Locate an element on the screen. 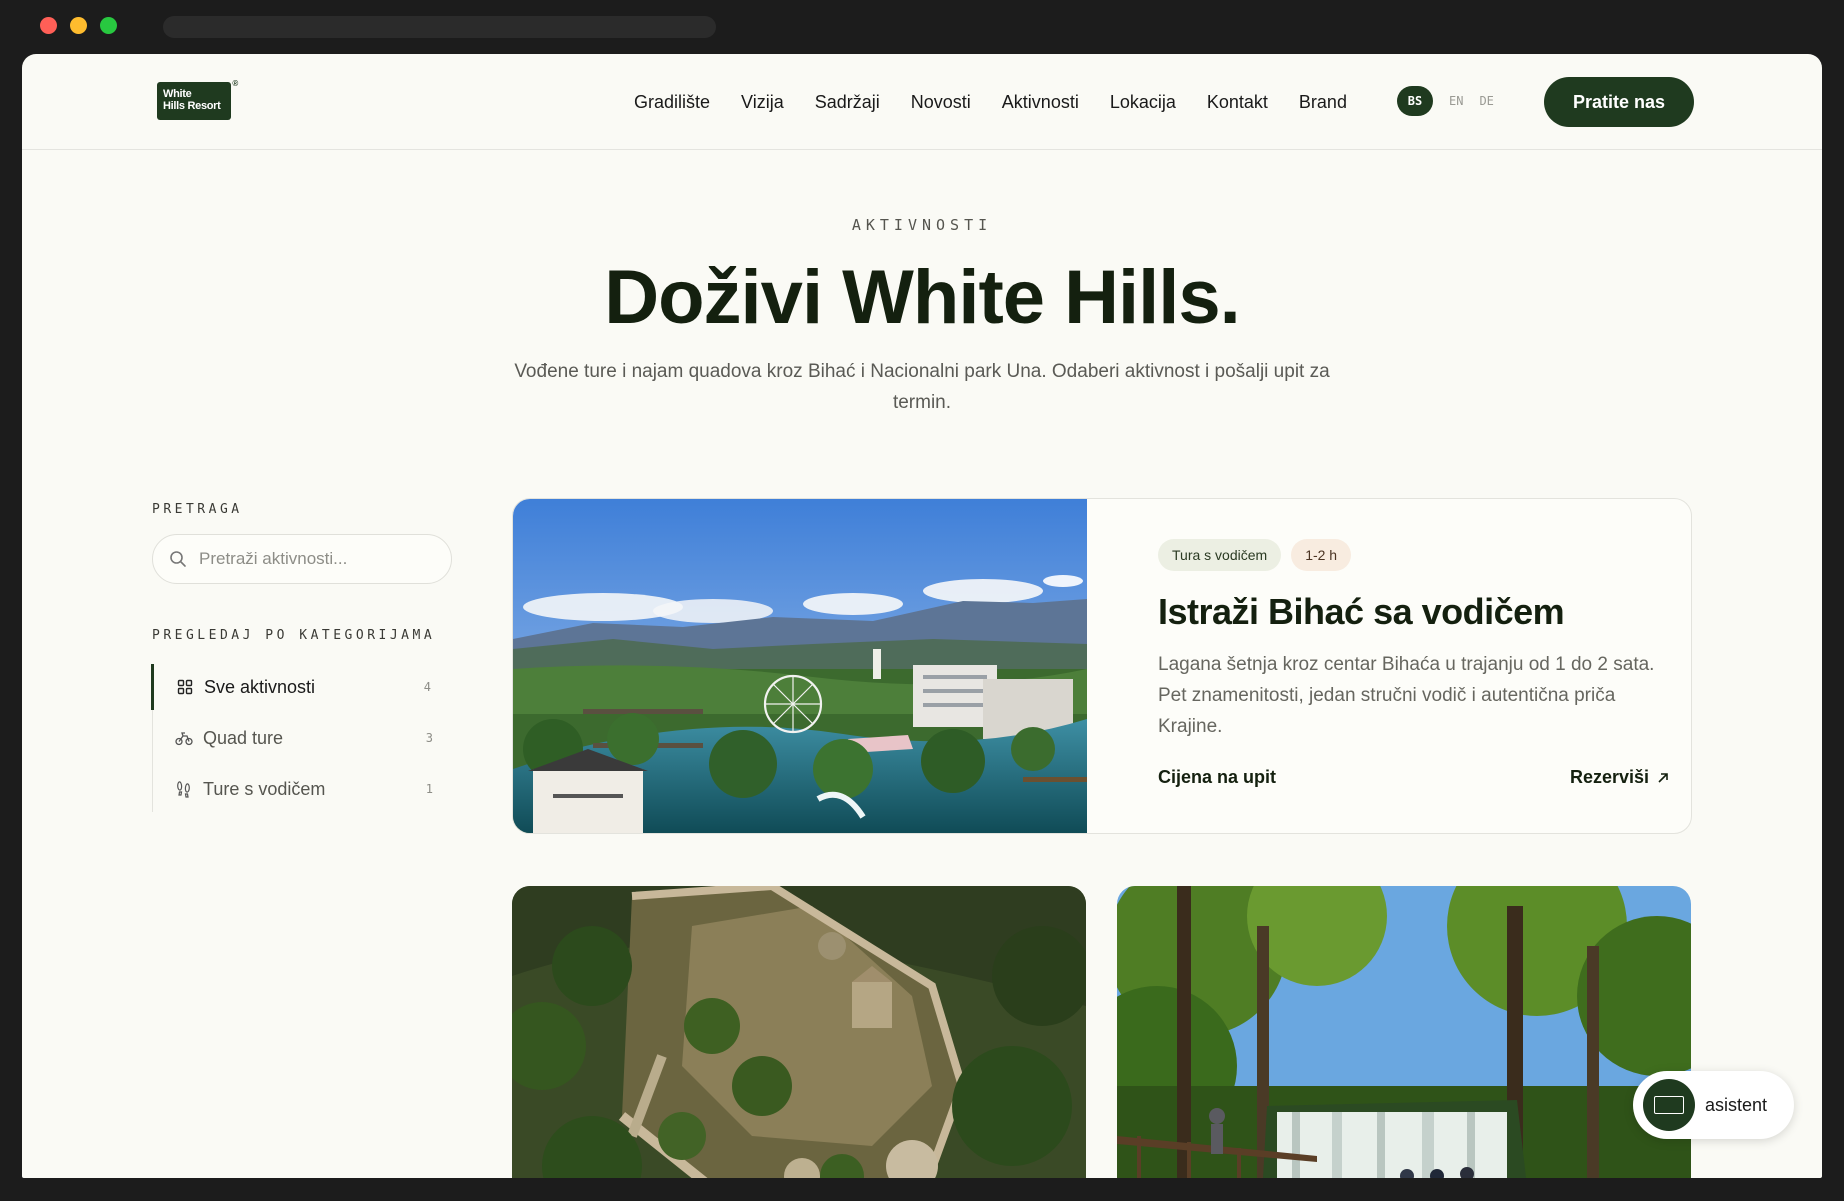 This screenshot has width=1844, height=1201. categories-label: PREGLEDAJ PO KATEGORIJAMA is located at coordinates (294, 635).